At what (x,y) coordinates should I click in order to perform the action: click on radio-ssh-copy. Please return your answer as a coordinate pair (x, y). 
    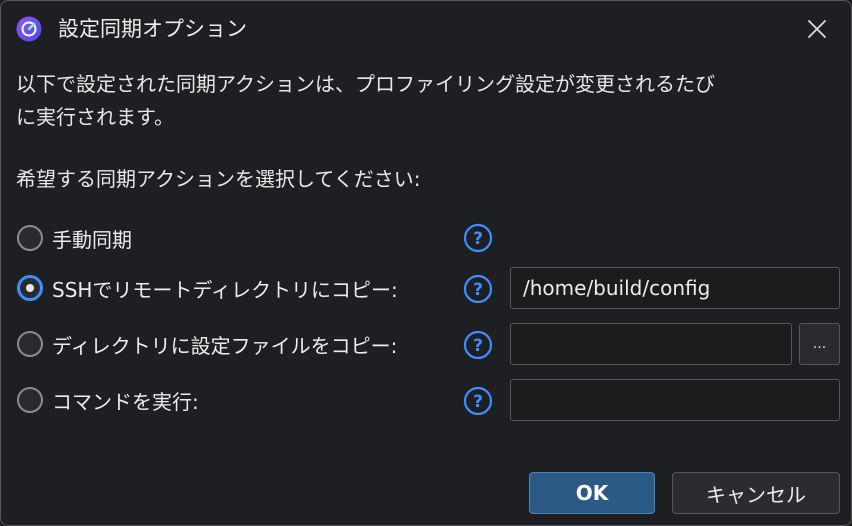
    Looking at the image, I should click on (30, 288).